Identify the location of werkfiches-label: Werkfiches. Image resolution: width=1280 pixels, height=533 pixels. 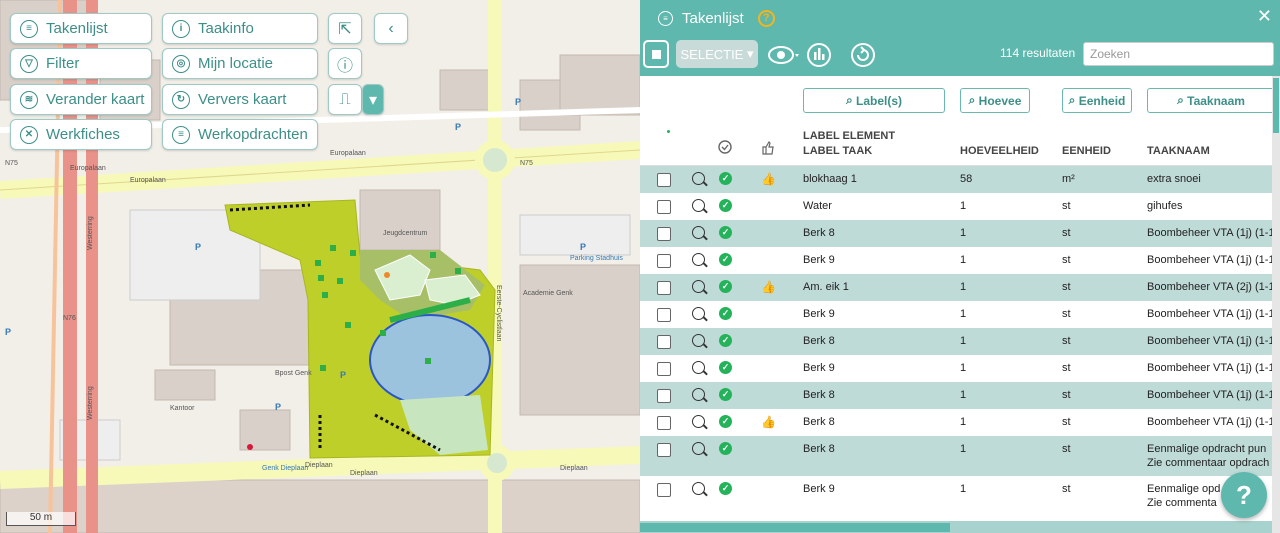
(83, 134).